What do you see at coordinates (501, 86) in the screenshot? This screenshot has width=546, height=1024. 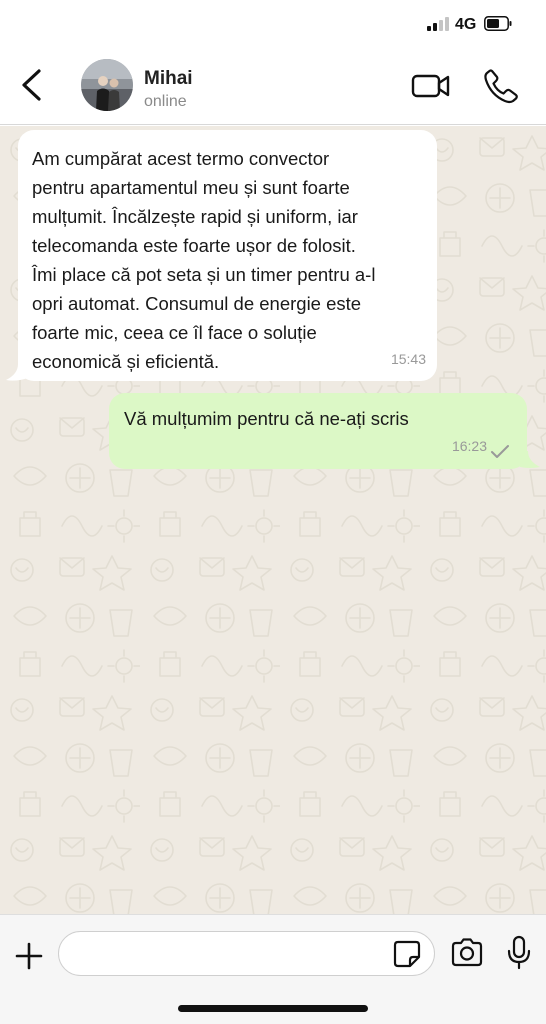 I see `phone-icon` at bounding box center [501, 86].